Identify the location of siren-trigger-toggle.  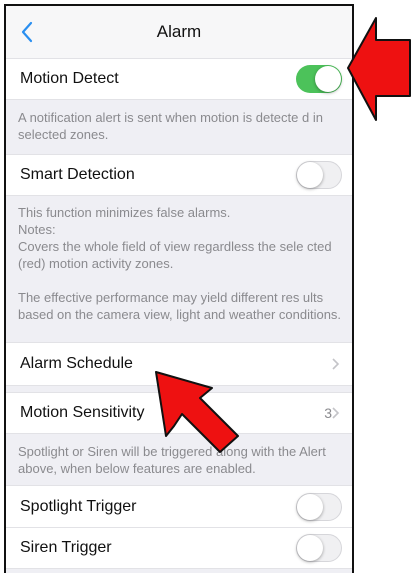
(319, 548).